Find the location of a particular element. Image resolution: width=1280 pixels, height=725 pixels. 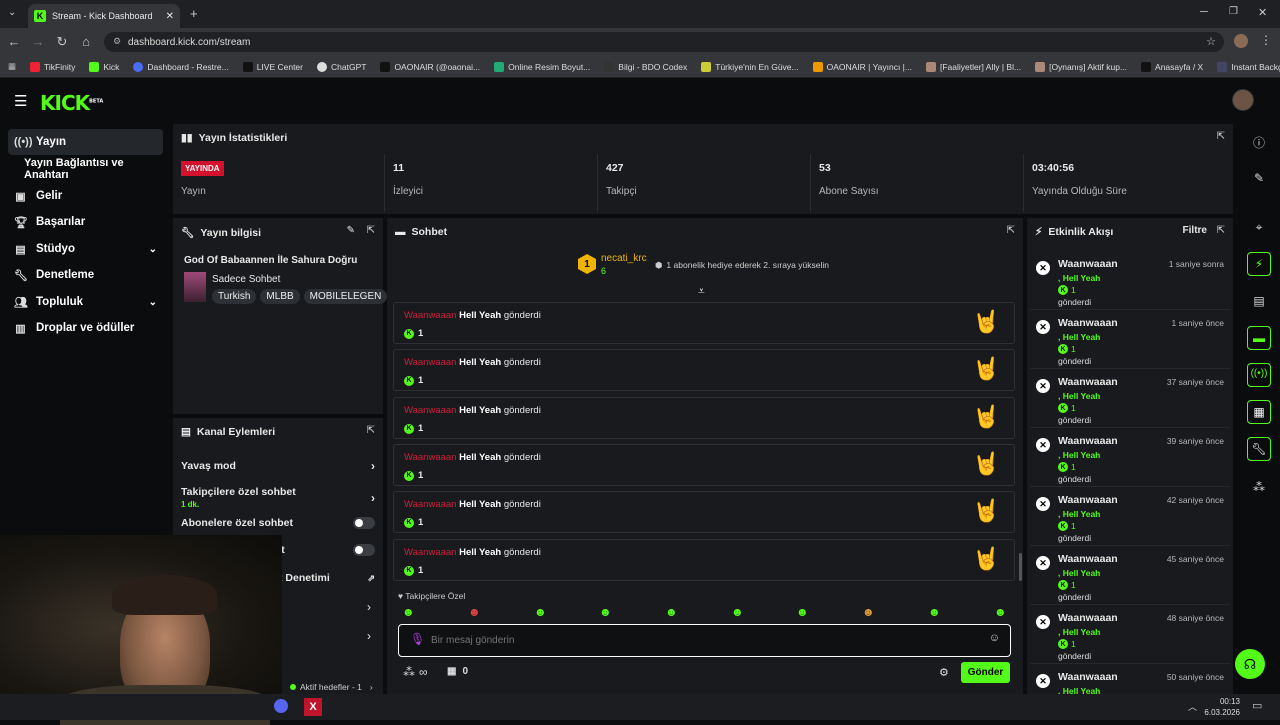

gift-counter: ▦ 0 is located at coordinates (457, 671).